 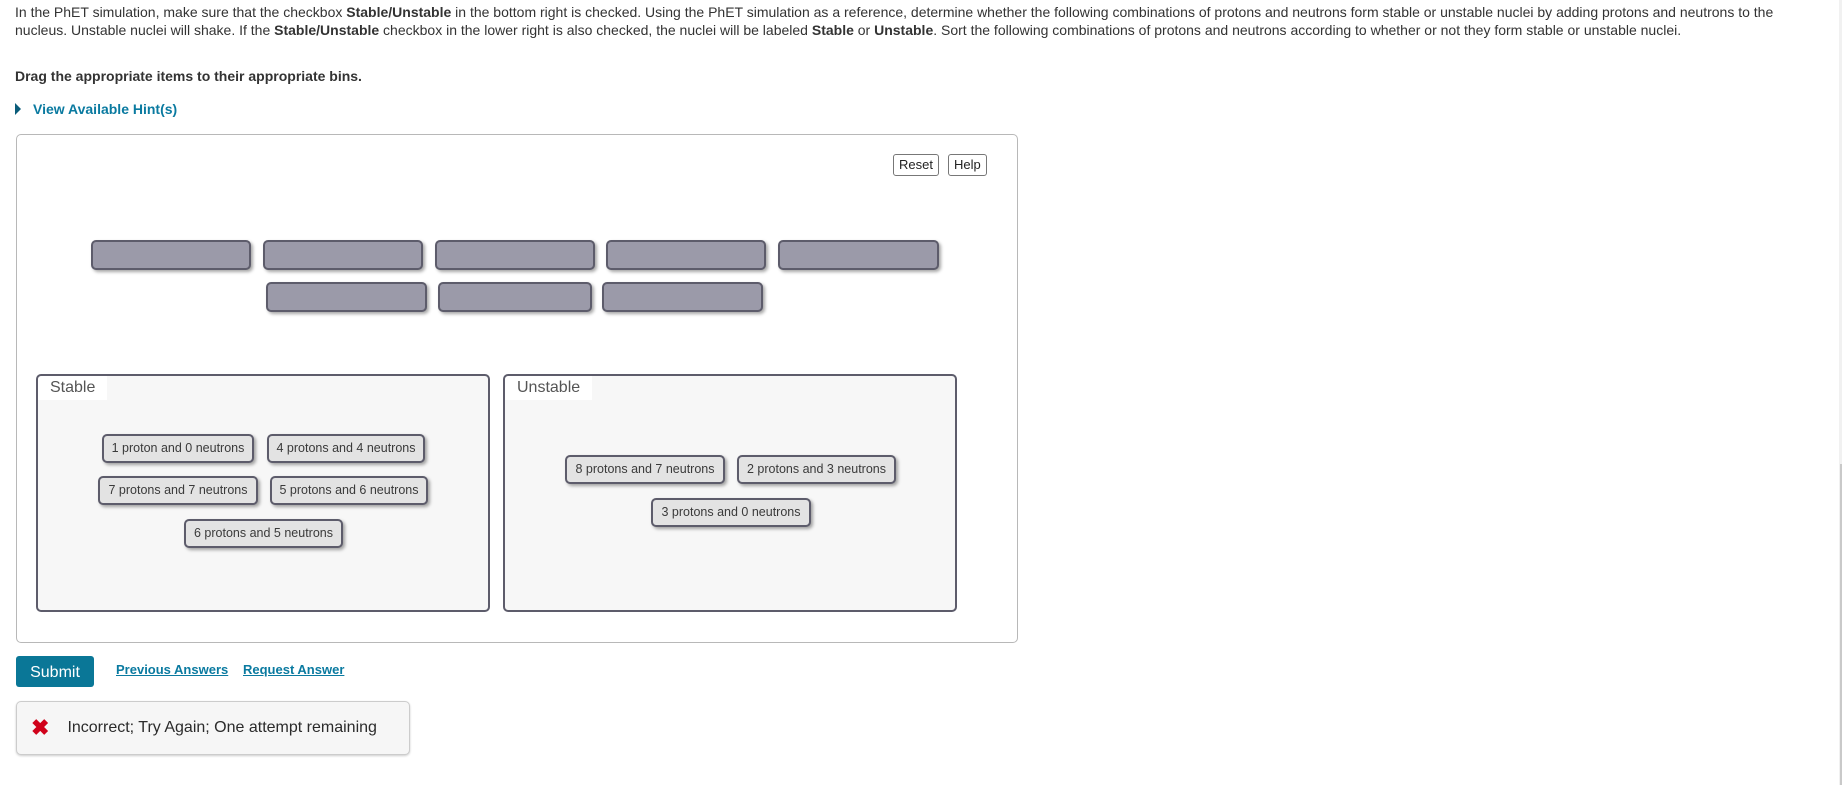 I want to click on instructions-text: or, so click(x=864, y=30).